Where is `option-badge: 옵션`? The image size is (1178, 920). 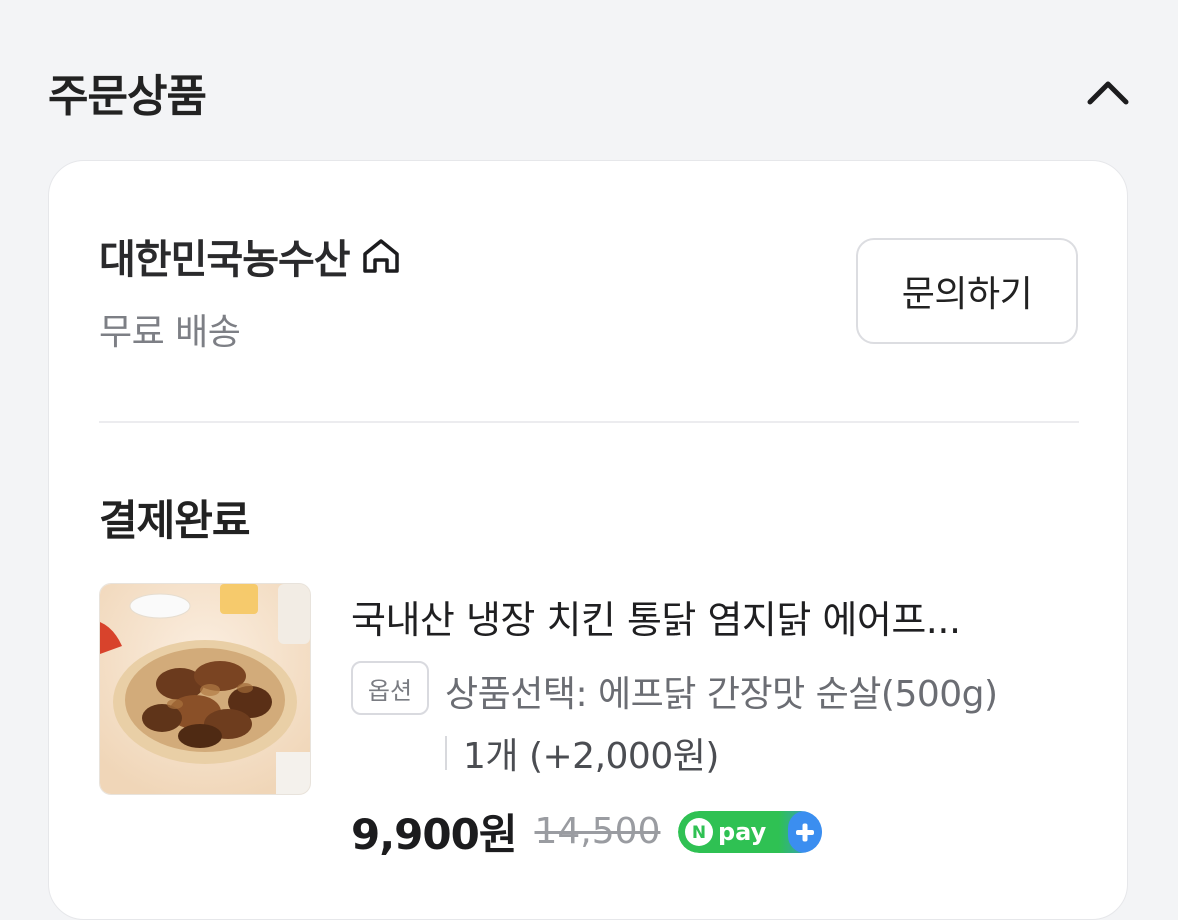
option-badge: 옵션 is located at coordinates (390, 688).